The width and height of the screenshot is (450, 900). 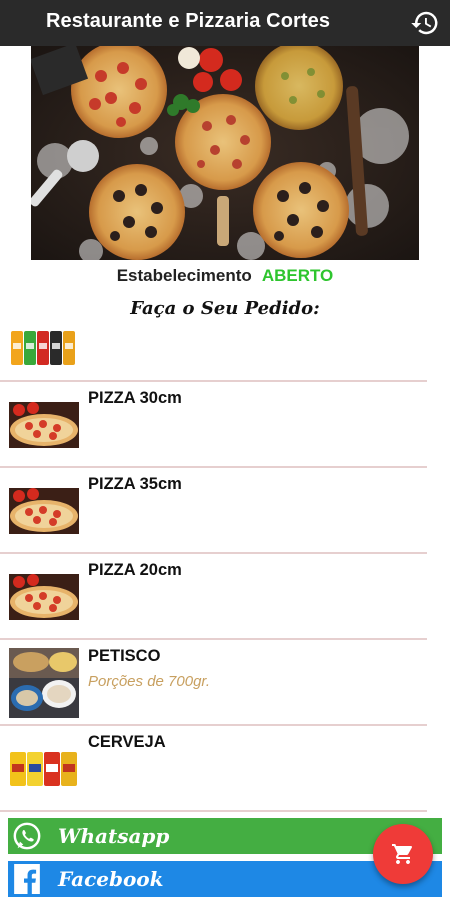 I want to click on app-title: Restaurante e Pizzaria Cortes, so click(x=188, y=21).